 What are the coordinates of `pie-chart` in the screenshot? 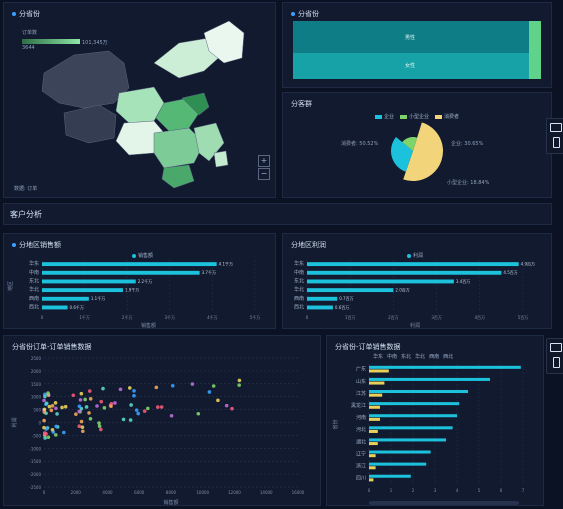 It's located at (418, 146).